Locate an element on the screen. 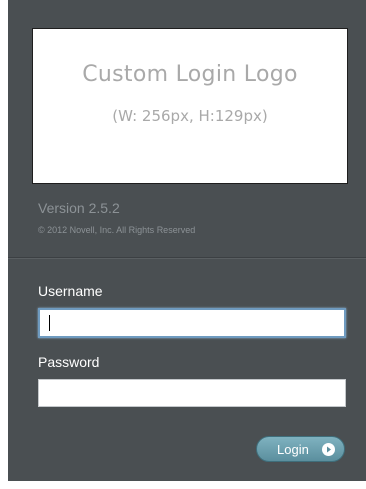 Image resolution: width=366 pixels, height=489 pixels. version-text: Version 2.5.2 is located at coordinates (79, 208).